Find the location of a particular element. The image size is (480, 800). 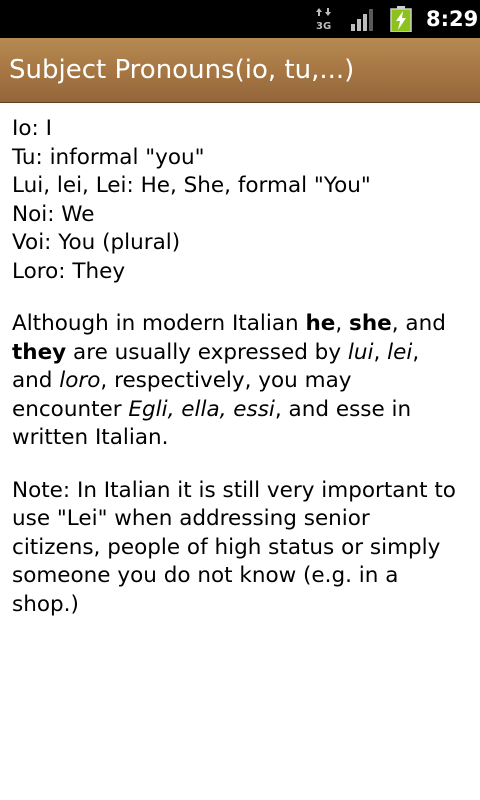

pronoun-item: Lui, lei, Lei: He, She, formal "You" is located at coordinates (191, 185).